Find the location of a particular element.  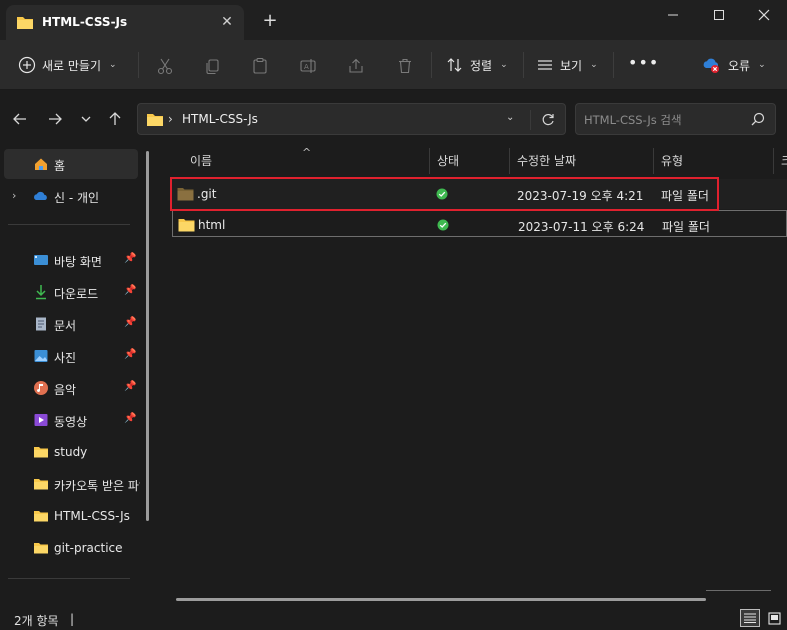

sidebar-item-study: study is located at coordinates (71, 452).